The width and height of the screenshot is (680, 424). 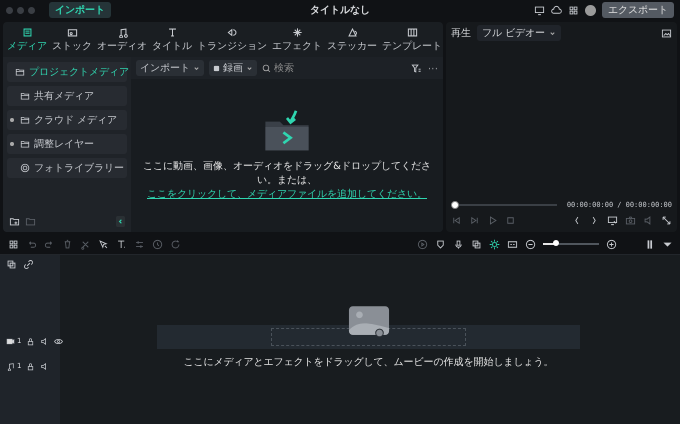 What do you see at coordinates (304, 68) in the screenshot?
I see `search-field: 検索` at bounding box center [304, 68].